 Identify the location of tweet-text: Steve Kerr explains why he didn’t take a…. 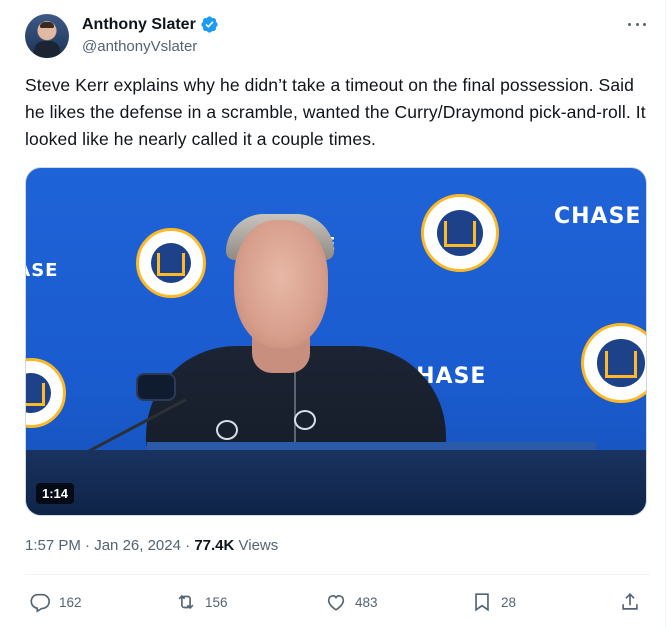
(335, 112).